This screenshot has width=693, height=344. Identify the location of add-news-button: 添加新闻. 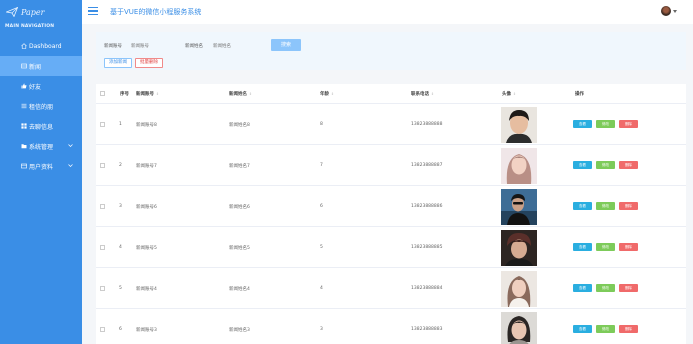
(118, 63).